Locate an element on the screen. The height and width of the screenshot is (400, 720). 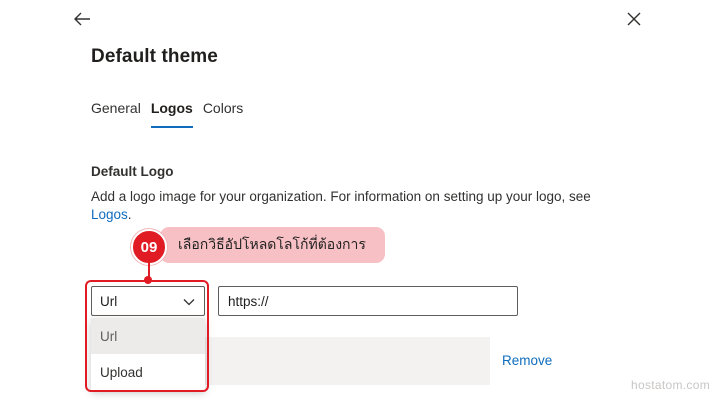
logo-url-input is located at coordinates (368, 301).